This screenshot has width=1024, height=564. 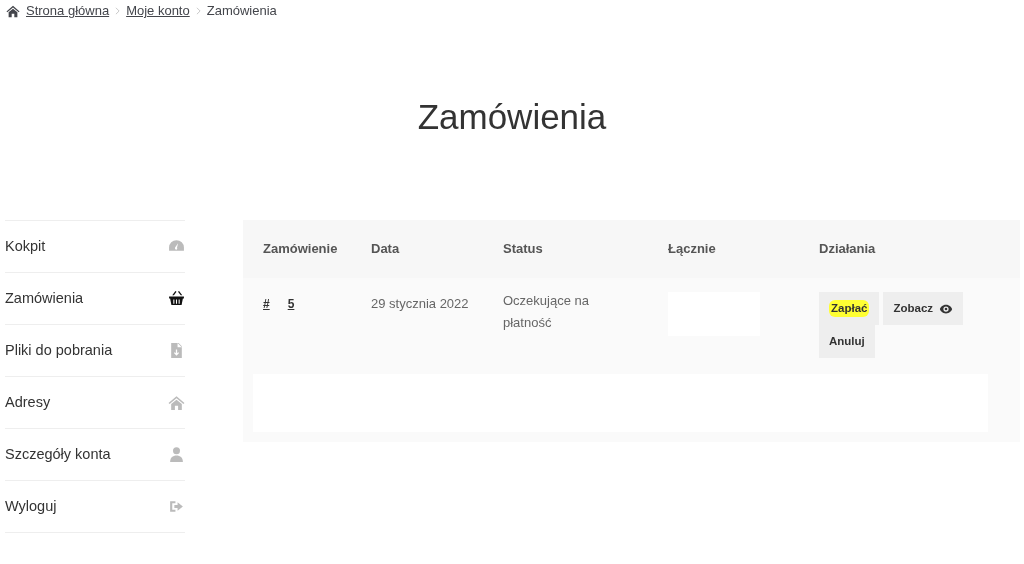 What do you see at coordinates (95, 403) in the screenshot?
I see `sidebar-item: Adresy` at bounding box center [95, 403].